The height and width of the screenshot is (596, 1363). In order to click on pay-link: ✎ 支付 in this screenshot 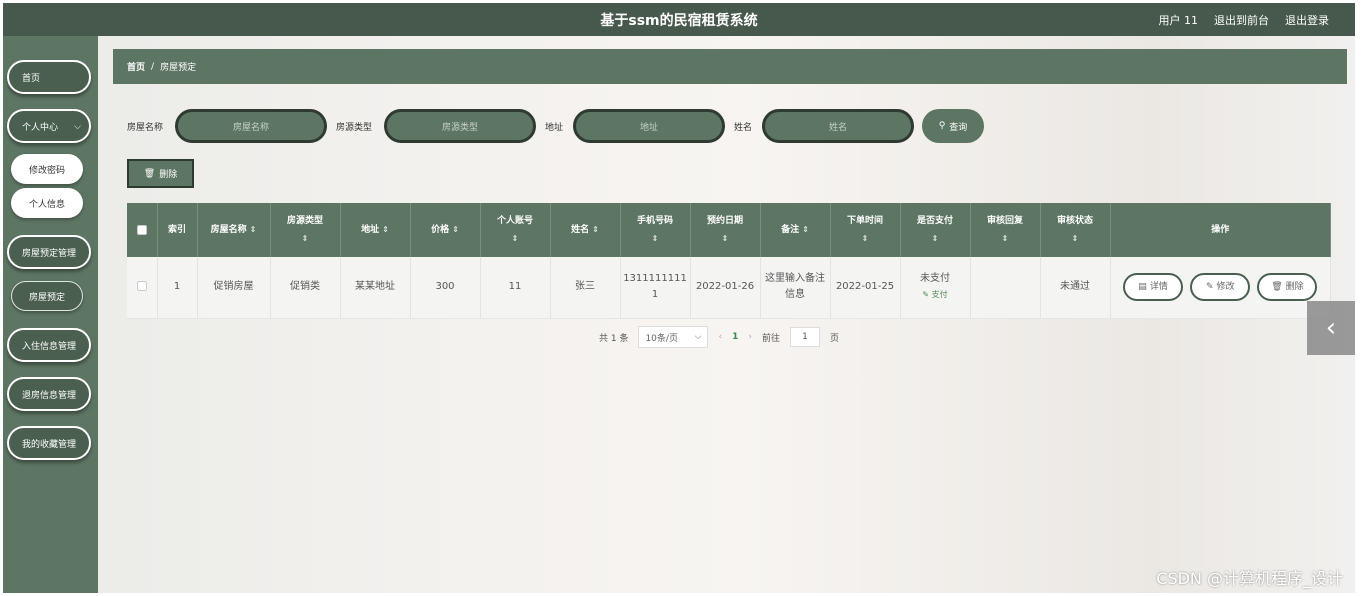, I will do `click(935, 295)`.